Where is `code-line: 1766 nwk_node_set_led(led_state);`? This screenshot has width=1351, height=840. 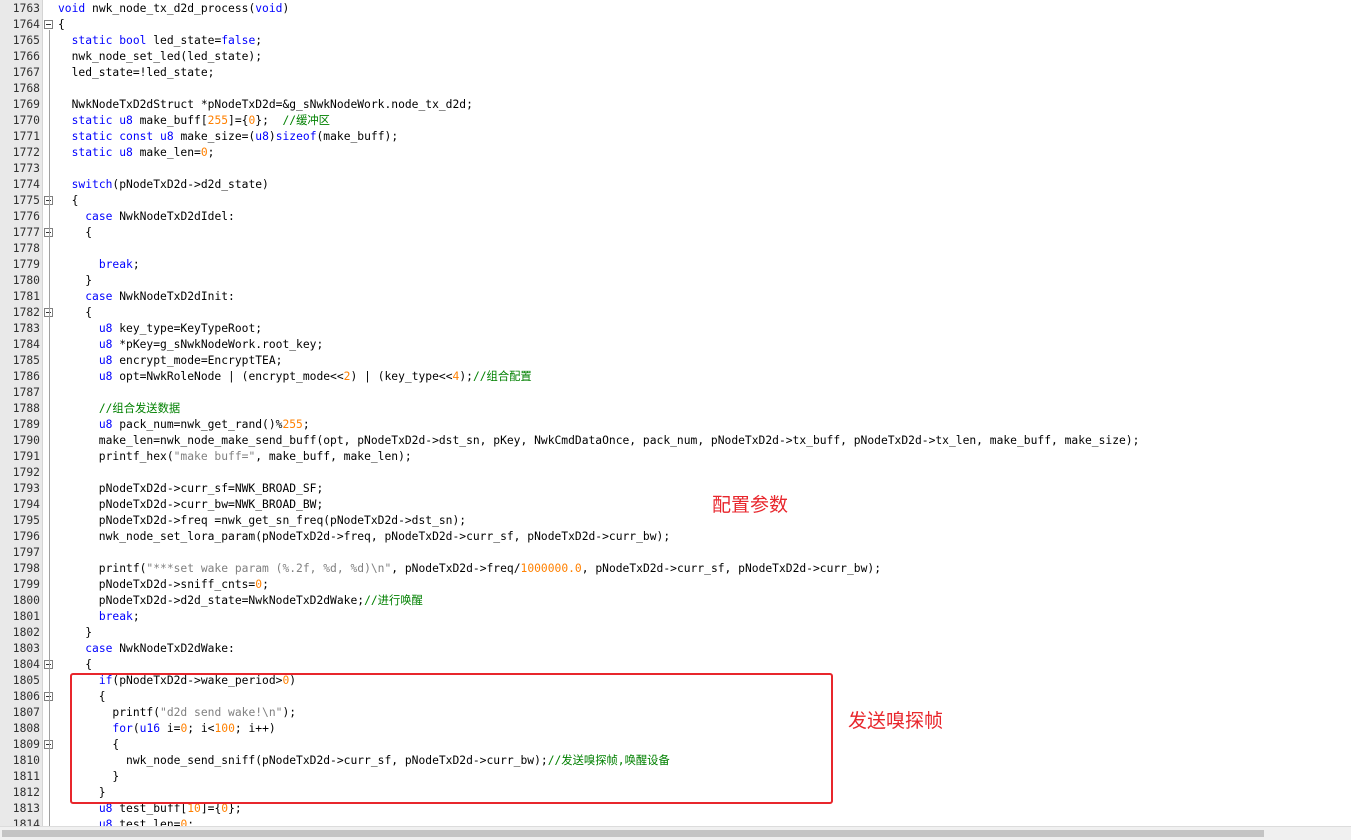 code-line: 1766 nwk_node_set_led(led_state); is located at coordinates (675, 57).